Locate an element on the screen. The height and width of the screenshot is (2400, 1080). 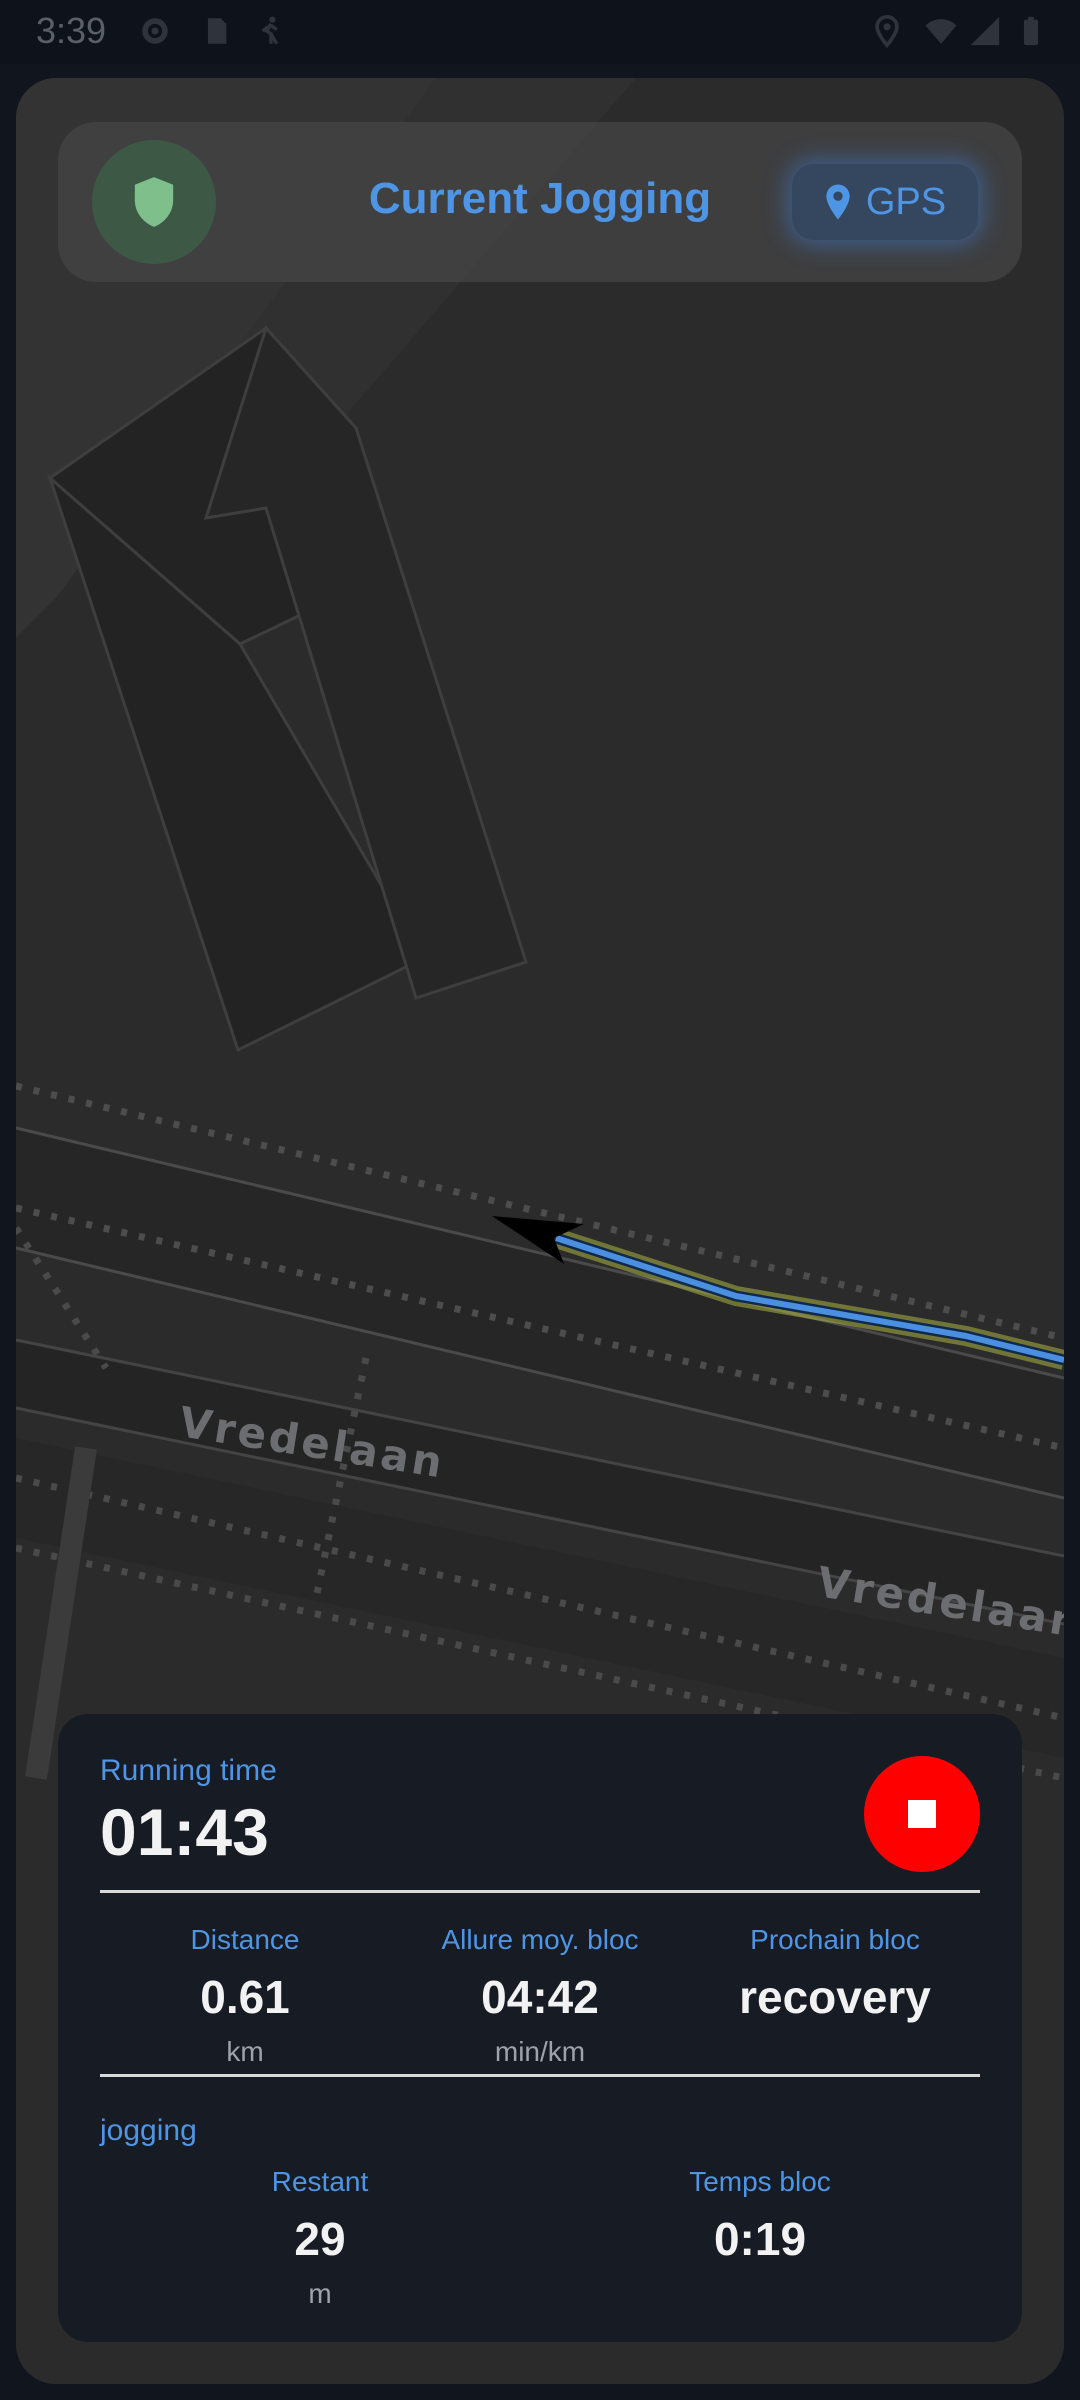
stat-label: Restant is located at coordinates (320, 2181).